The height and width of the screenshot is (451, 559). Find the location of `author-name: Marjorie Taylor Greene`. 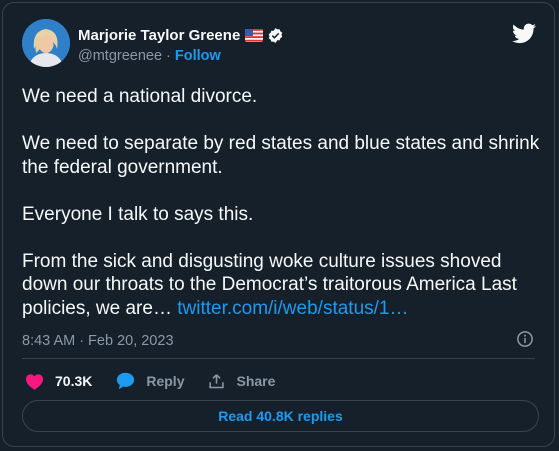

author-name: Marjorie Taylor Greene is located at coordinates (159, 35).